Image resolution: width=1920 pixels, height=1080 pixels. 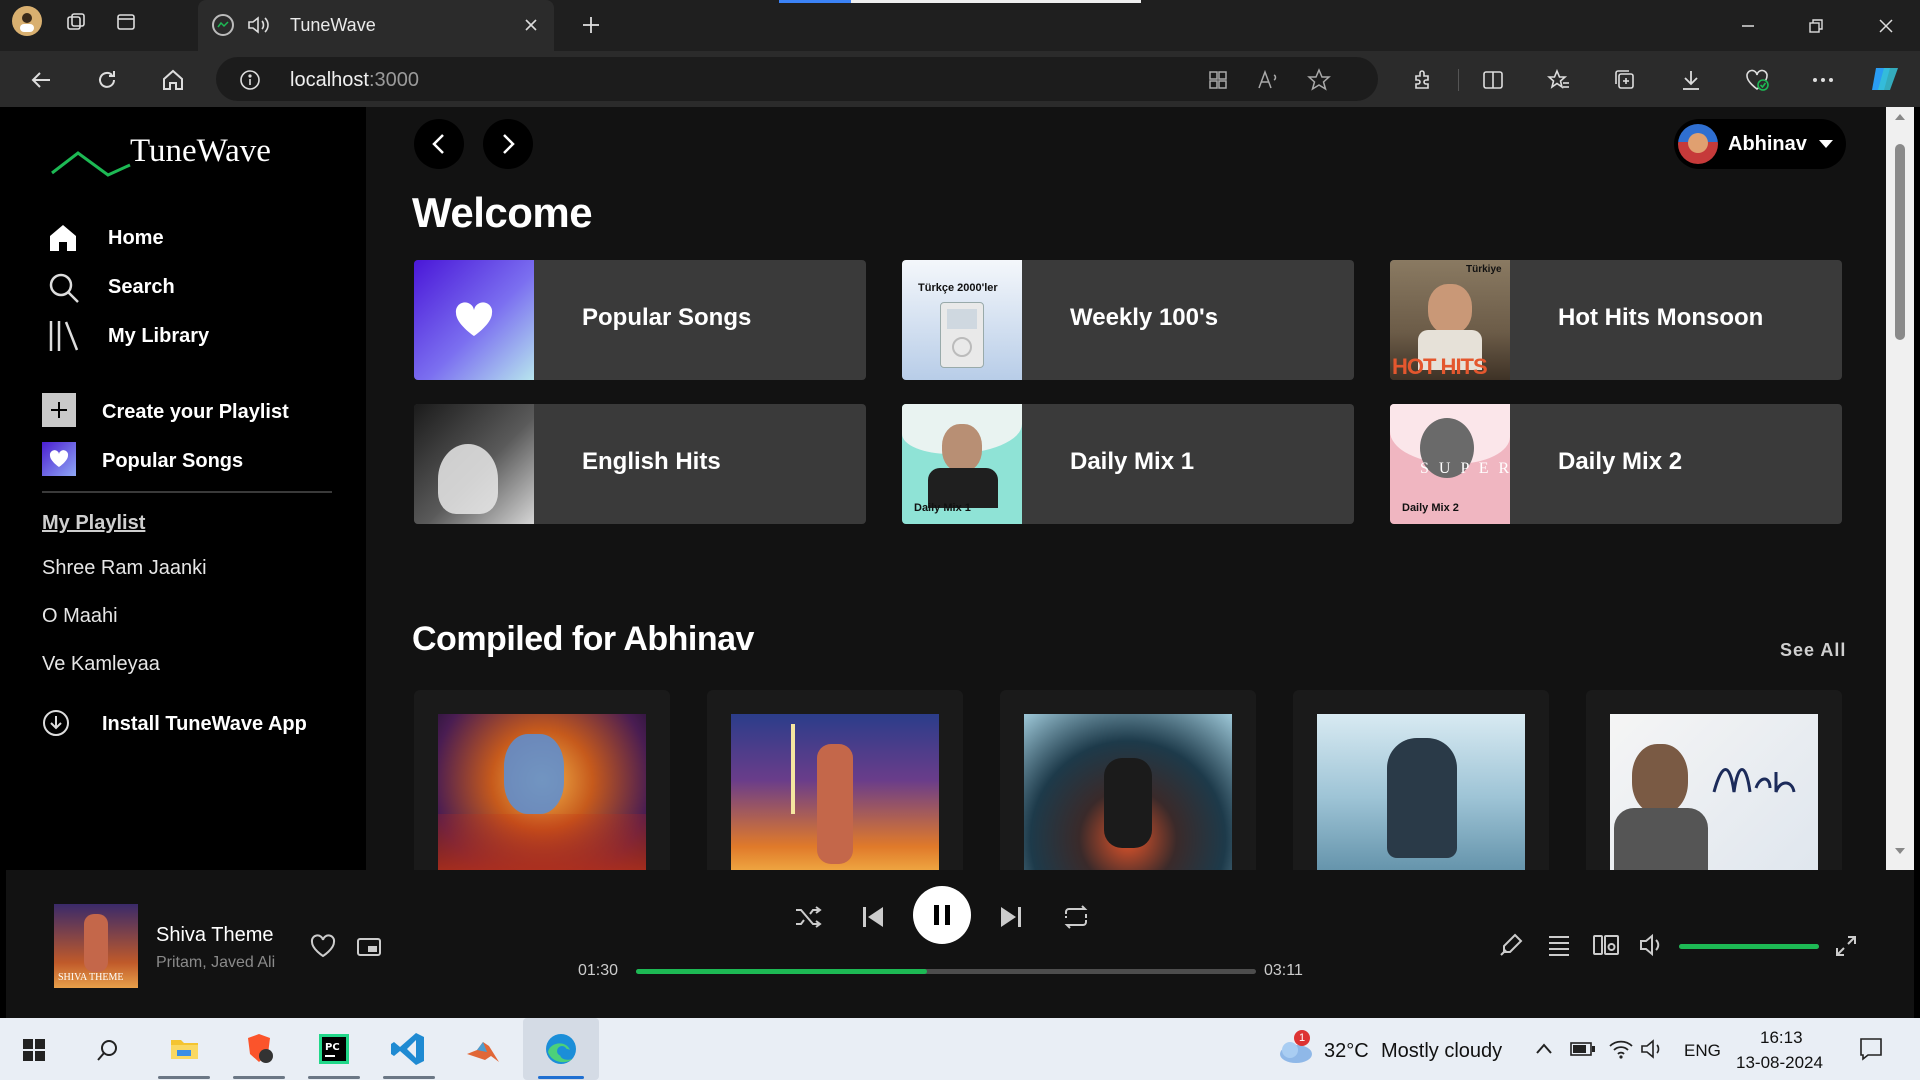 What do you see at coordinates (1781, 1038) in the screenshot?
I see `clock-time: 16:13` at bounding box center [1781, 1038].